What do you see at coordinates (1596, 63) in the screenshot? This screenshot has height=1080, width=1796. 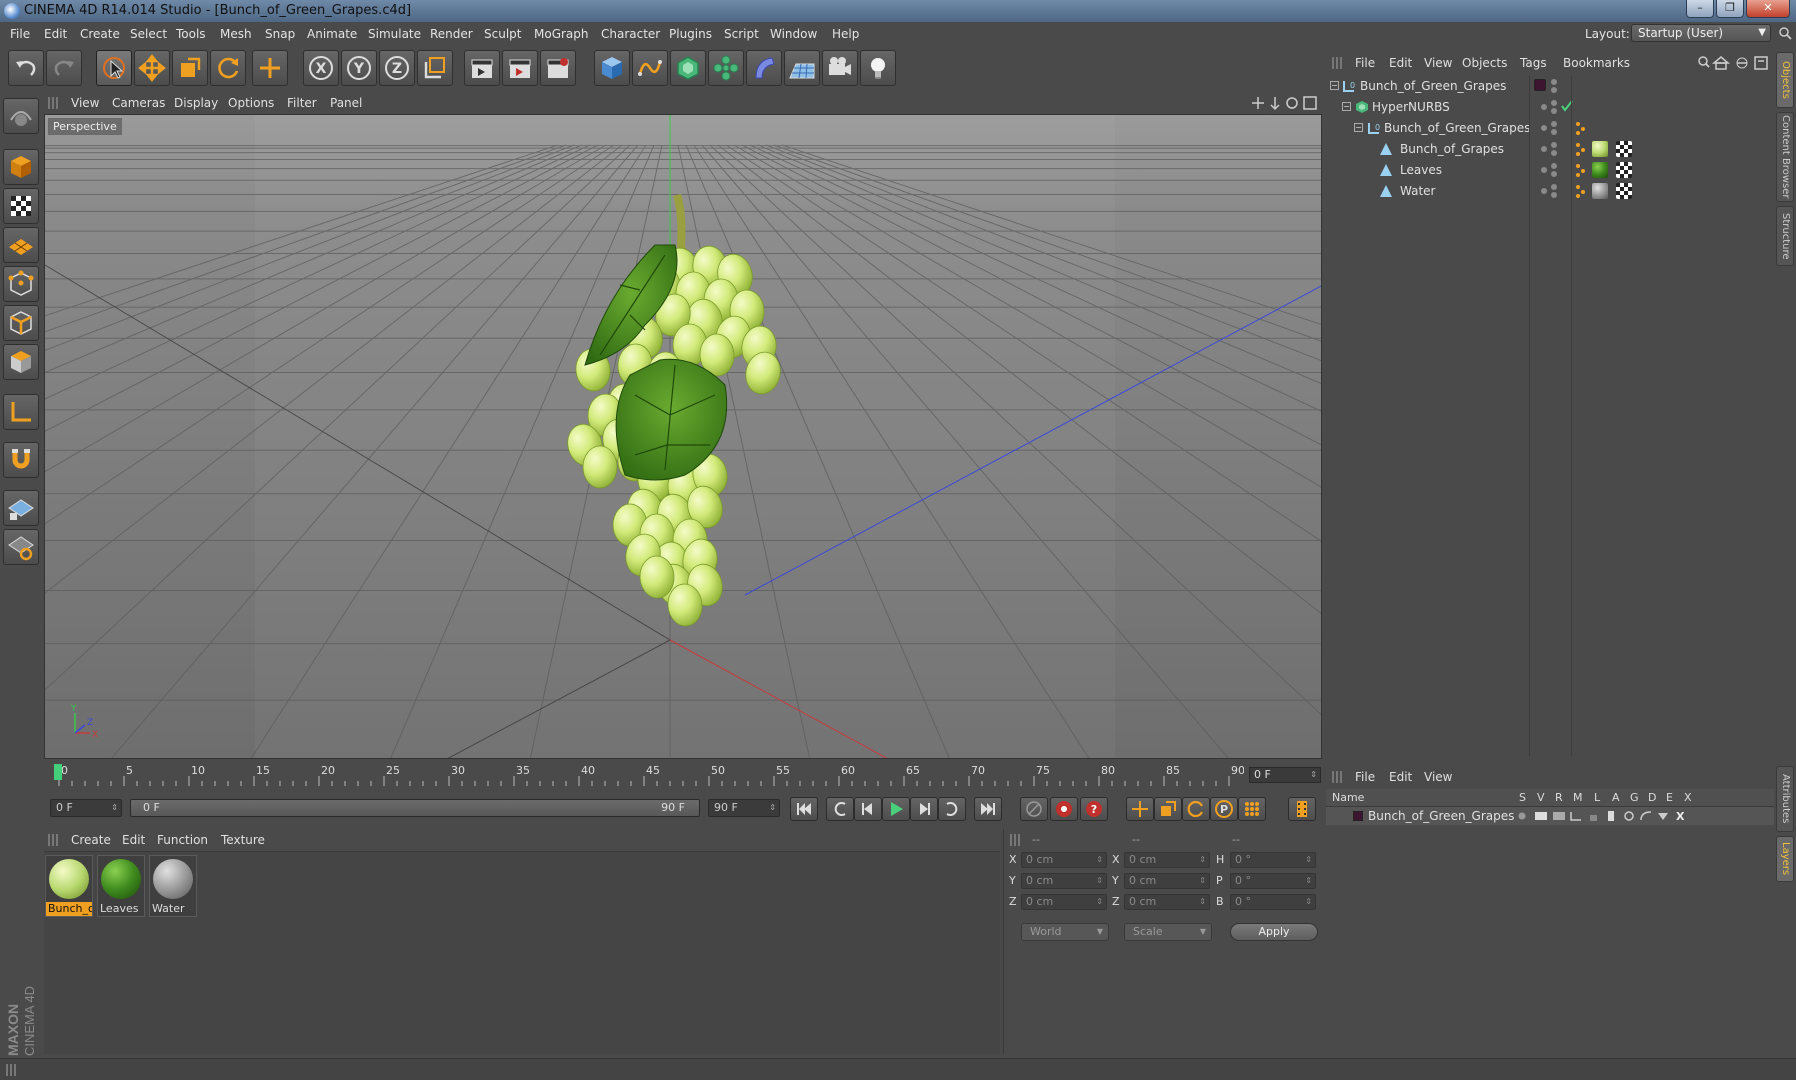 I see `om-menu-bookmarks: Bookmarks` at bounding box center [1596, 63].